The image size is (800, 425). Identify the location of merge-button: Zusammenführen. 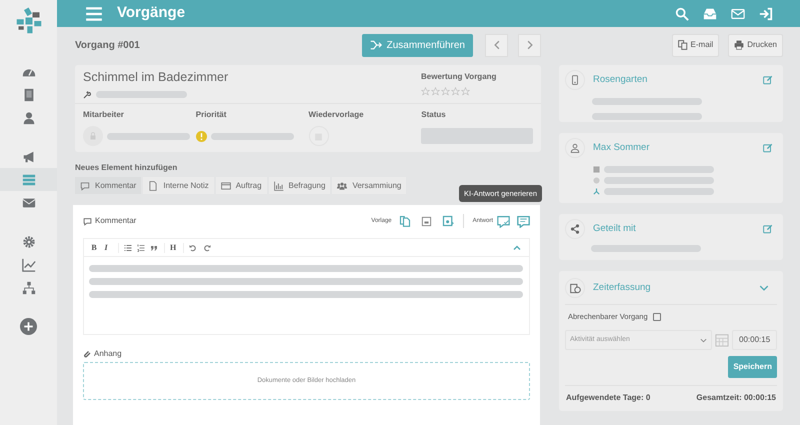
(417, 45).